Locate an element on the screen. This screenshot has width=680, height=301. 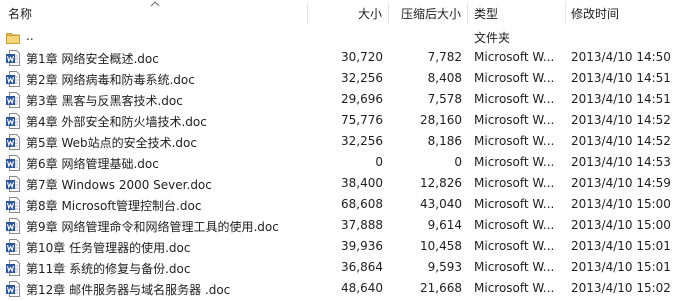
file-name: 第9章 网络管理命令和网络管理工具的使用.doc is located at coordinates (152, 227).